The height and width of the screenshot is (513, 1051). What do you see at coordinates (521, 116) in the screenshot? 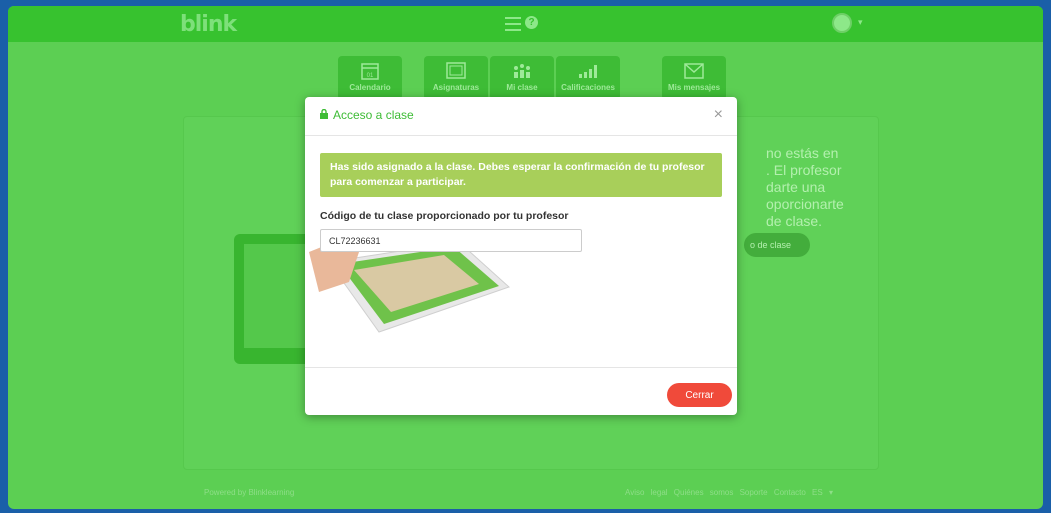
I see `modal-header: Acceso a clase ×` at bounding box center [521, 116].